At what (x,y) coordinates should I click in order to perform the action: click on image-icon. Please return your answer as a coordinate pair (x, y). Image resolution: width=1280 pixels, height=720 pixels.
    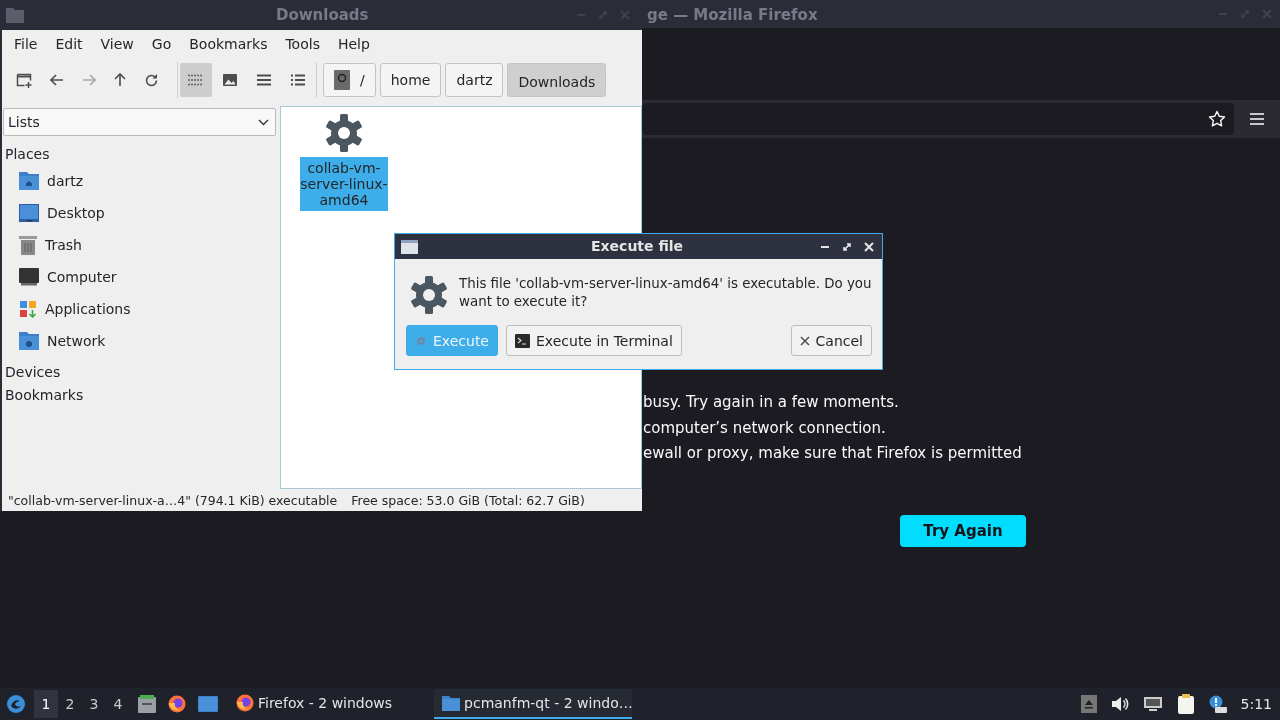
    Looking at the image, I should click on (230, 80).